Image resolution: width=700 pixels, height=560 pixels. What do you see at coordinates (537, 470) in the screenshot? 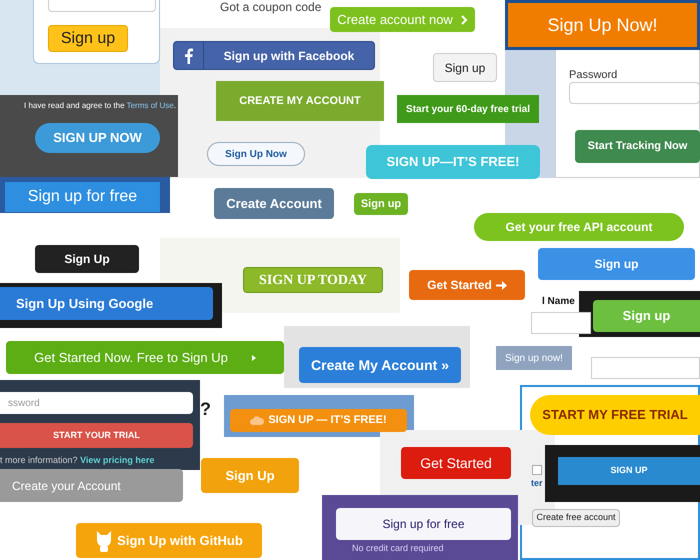
I see `checkbox` at bounding box center [537, 470].